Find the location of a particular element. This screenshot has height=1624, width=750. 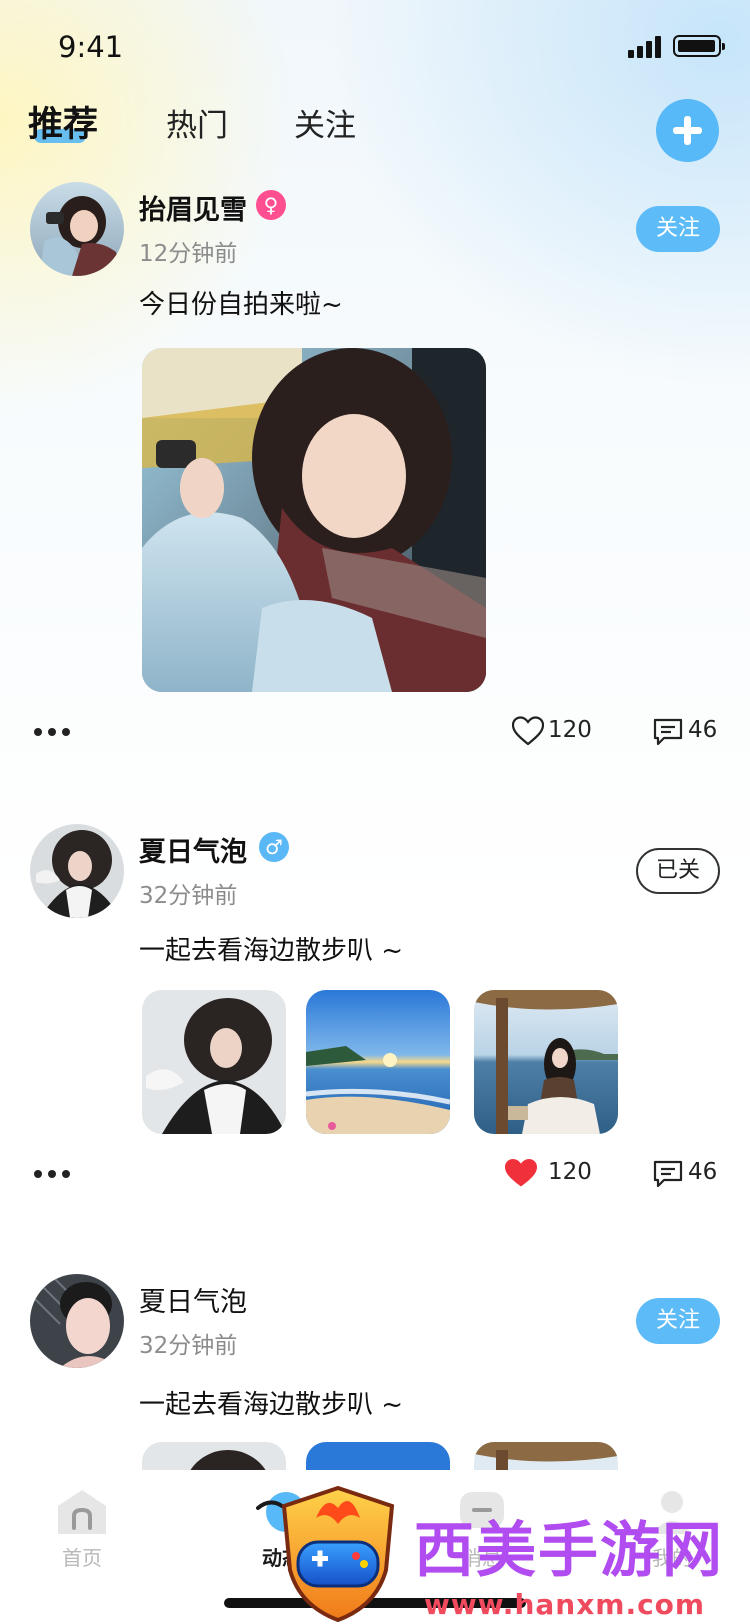

heart-outline-icon is located at coordinates (528, 731).